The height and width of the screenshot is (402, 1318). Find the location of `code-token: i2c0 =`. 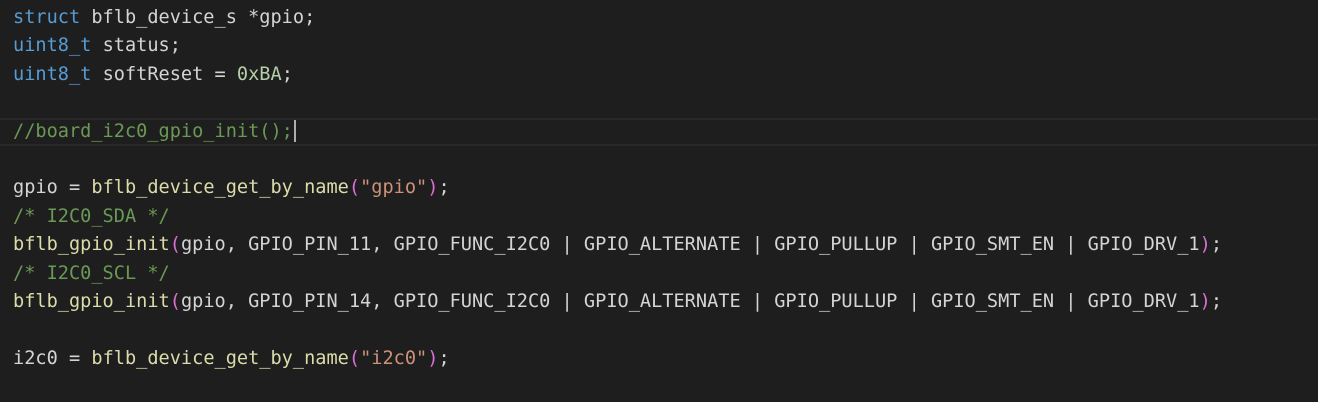

code-token: i2c0 = is located at coordinates (52, 358).